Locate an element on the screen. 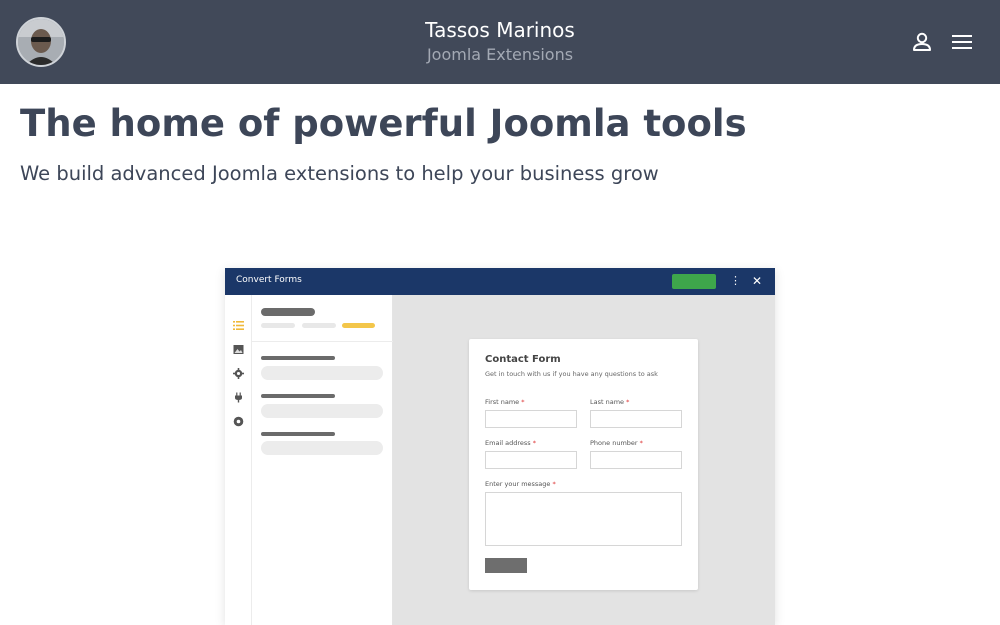  mockup-more-icon: ⋮ is located at coordinates (735, 280).